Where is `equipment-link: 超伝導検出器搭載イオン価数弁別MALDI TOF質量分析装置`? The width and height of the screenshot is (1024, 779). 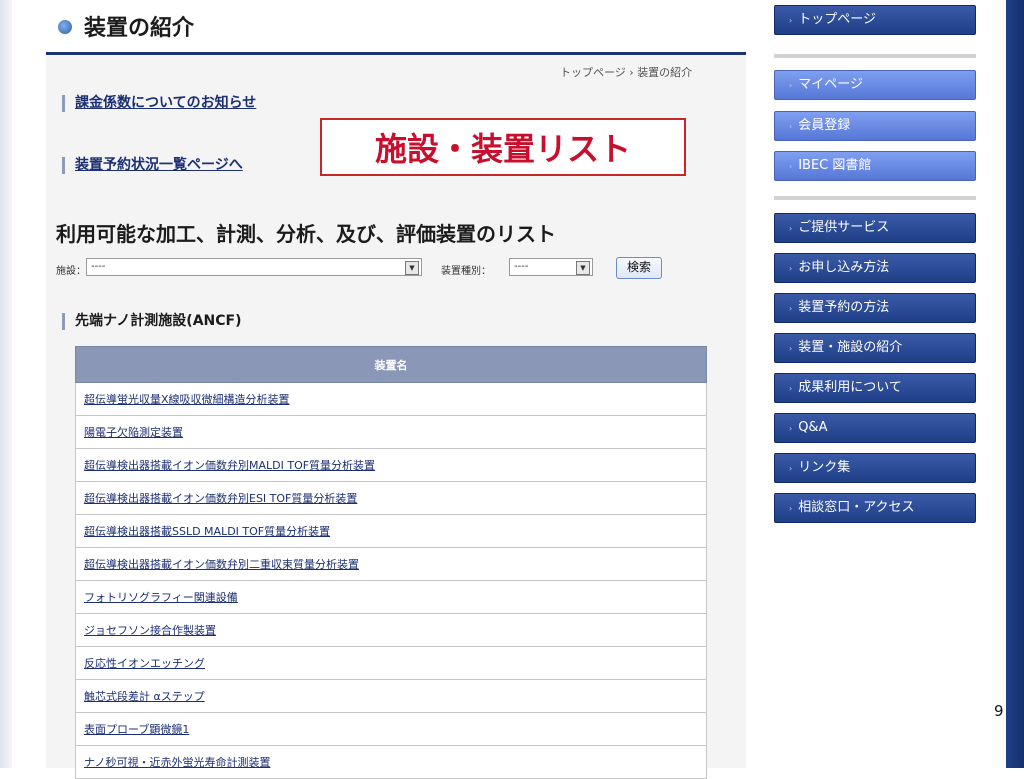
equipment-link: 超伝導検出器搭載イオン価数弁別MALDI TOF質量分析装置 is located at coordinates (229, 465).